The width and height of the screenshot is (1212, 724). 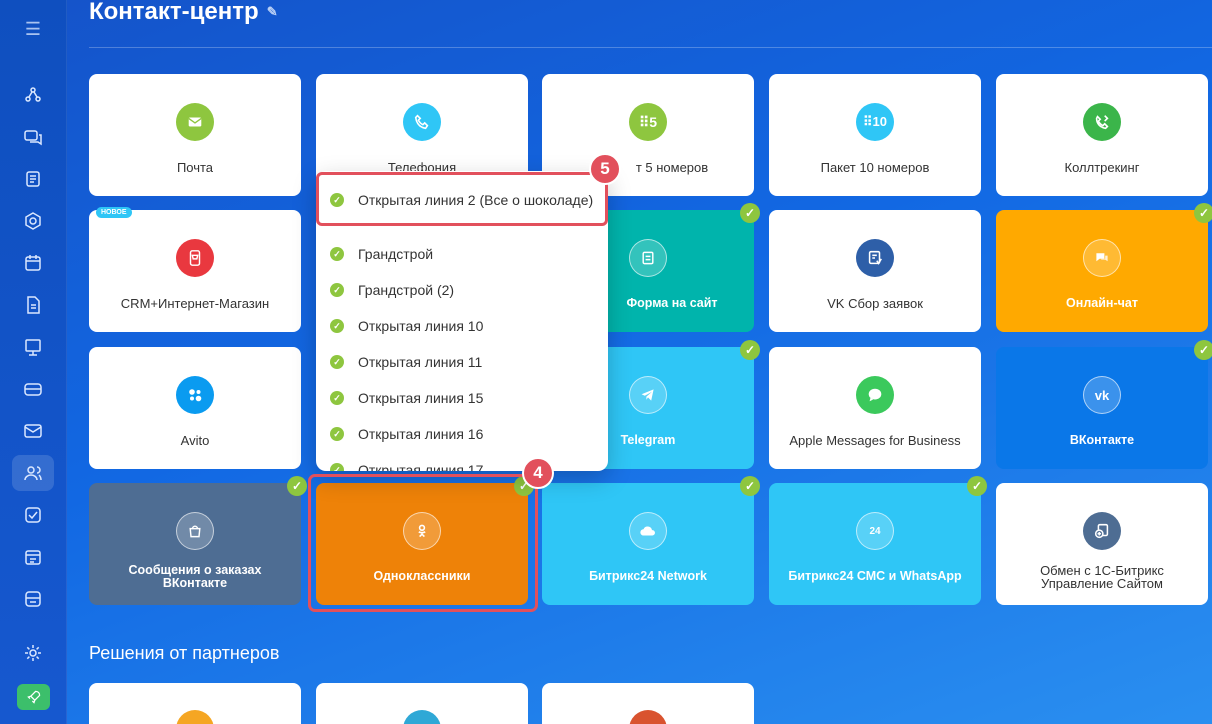 What do you see at coordinates (33, 29) in the screenshot?
I see `hamburger-menu-icon: ☰` at bounding box center [33, 29].